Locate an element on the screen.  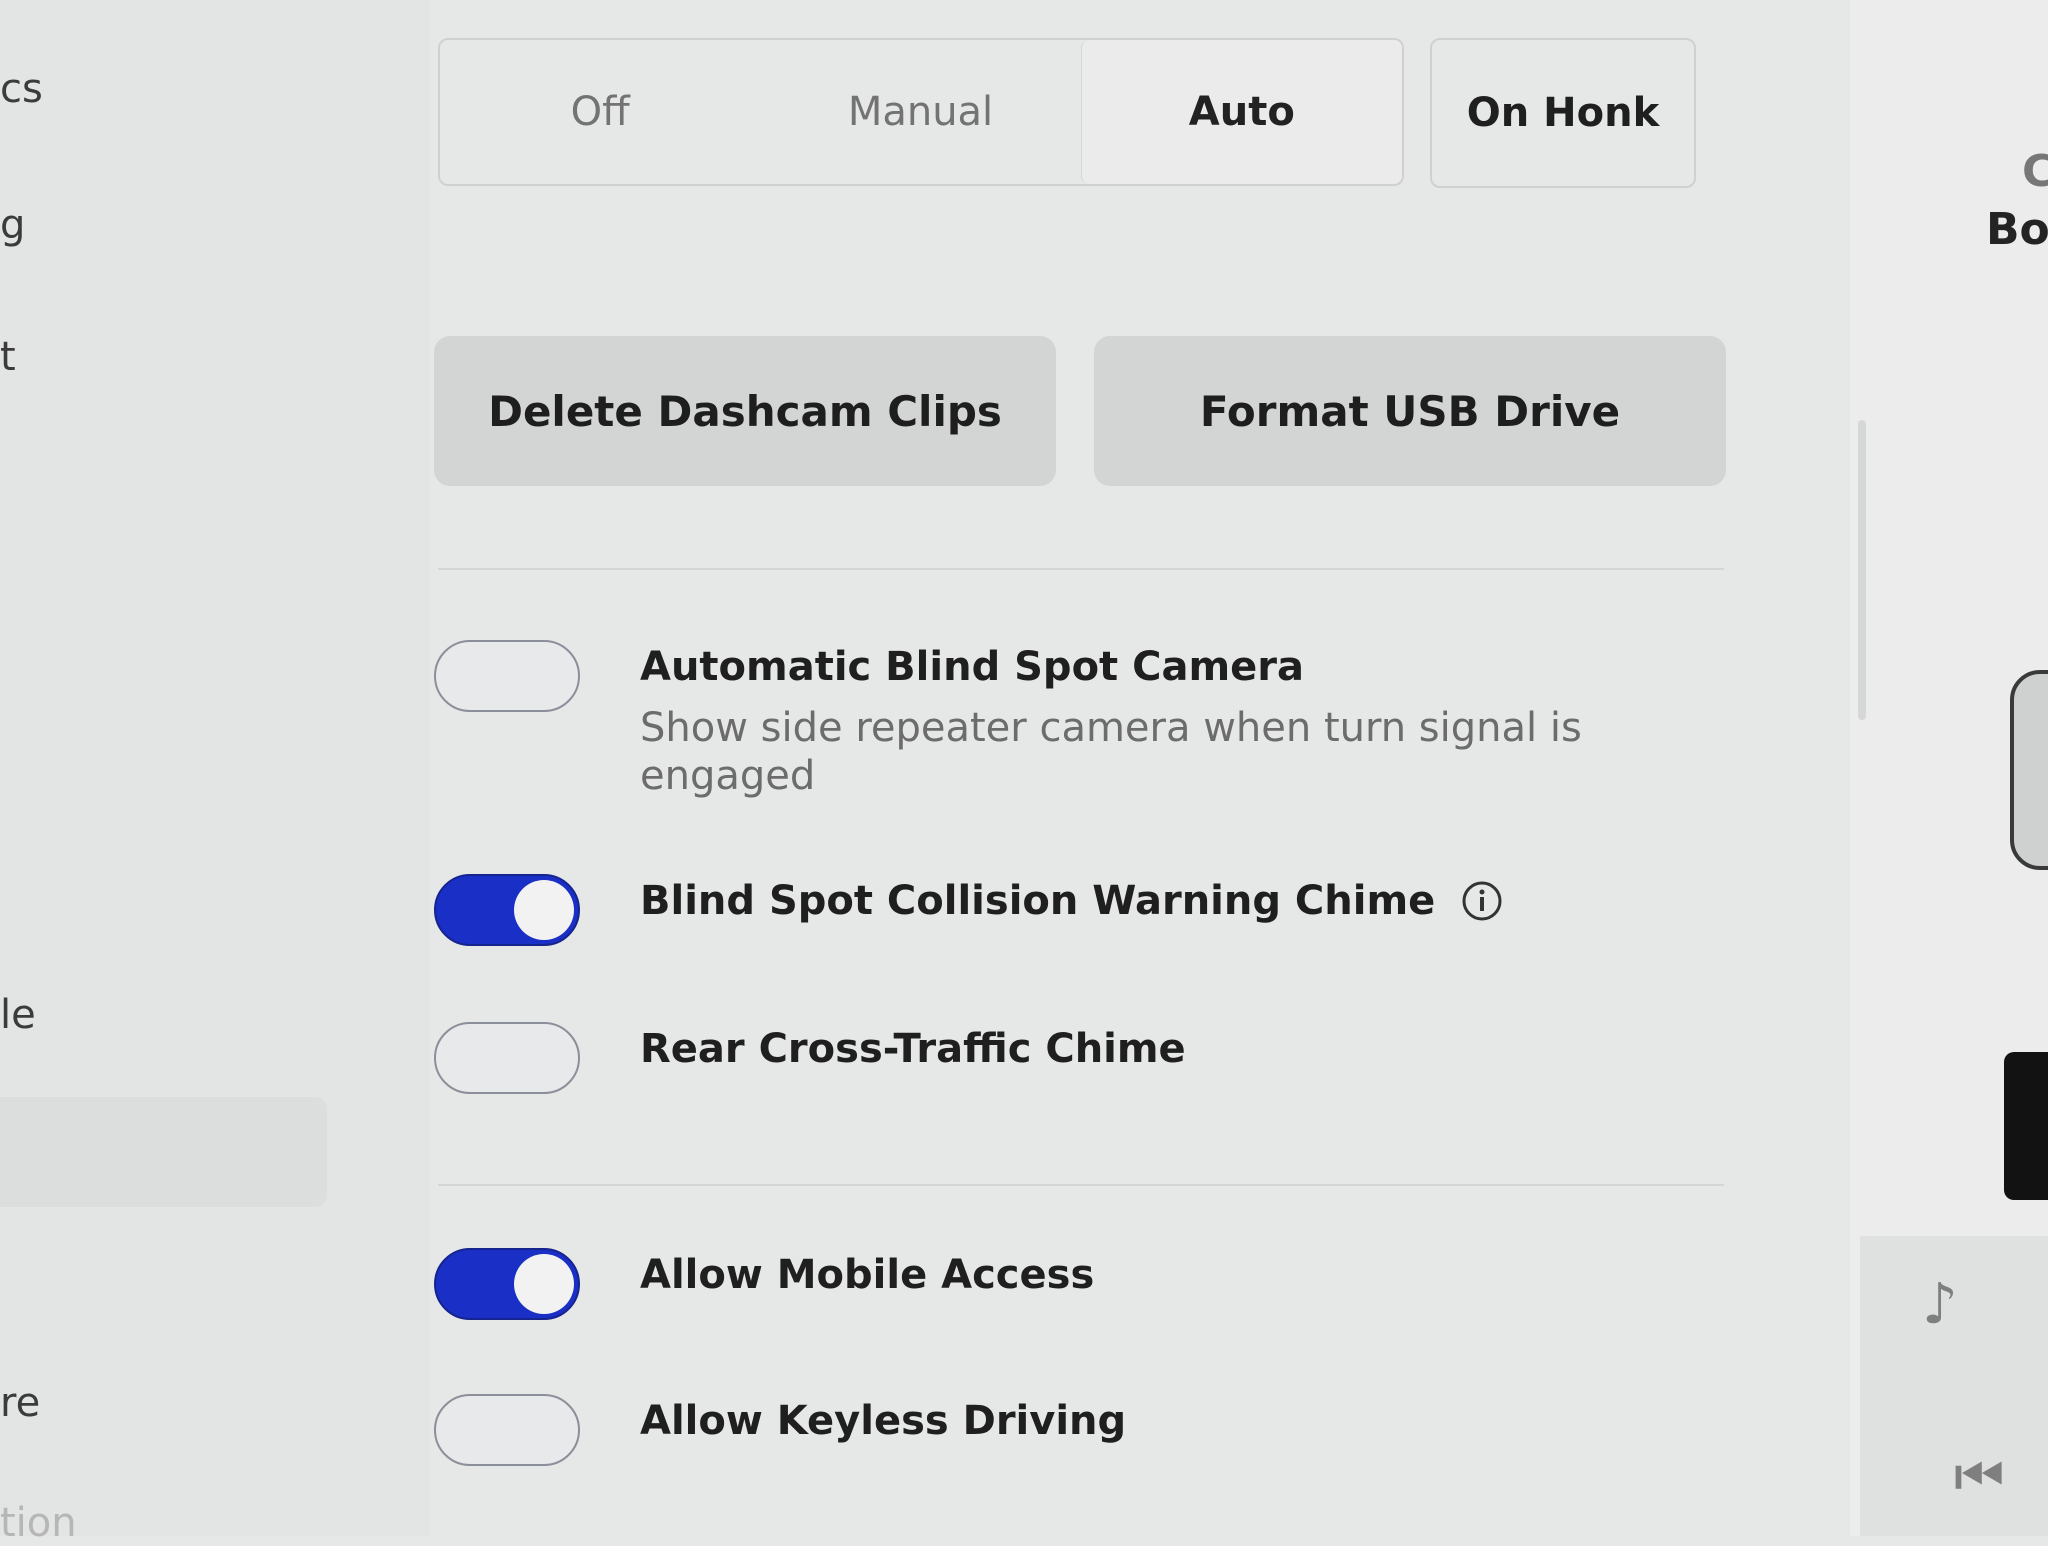
blind-spot-camera-toggle is located at coordinates (507, 676).